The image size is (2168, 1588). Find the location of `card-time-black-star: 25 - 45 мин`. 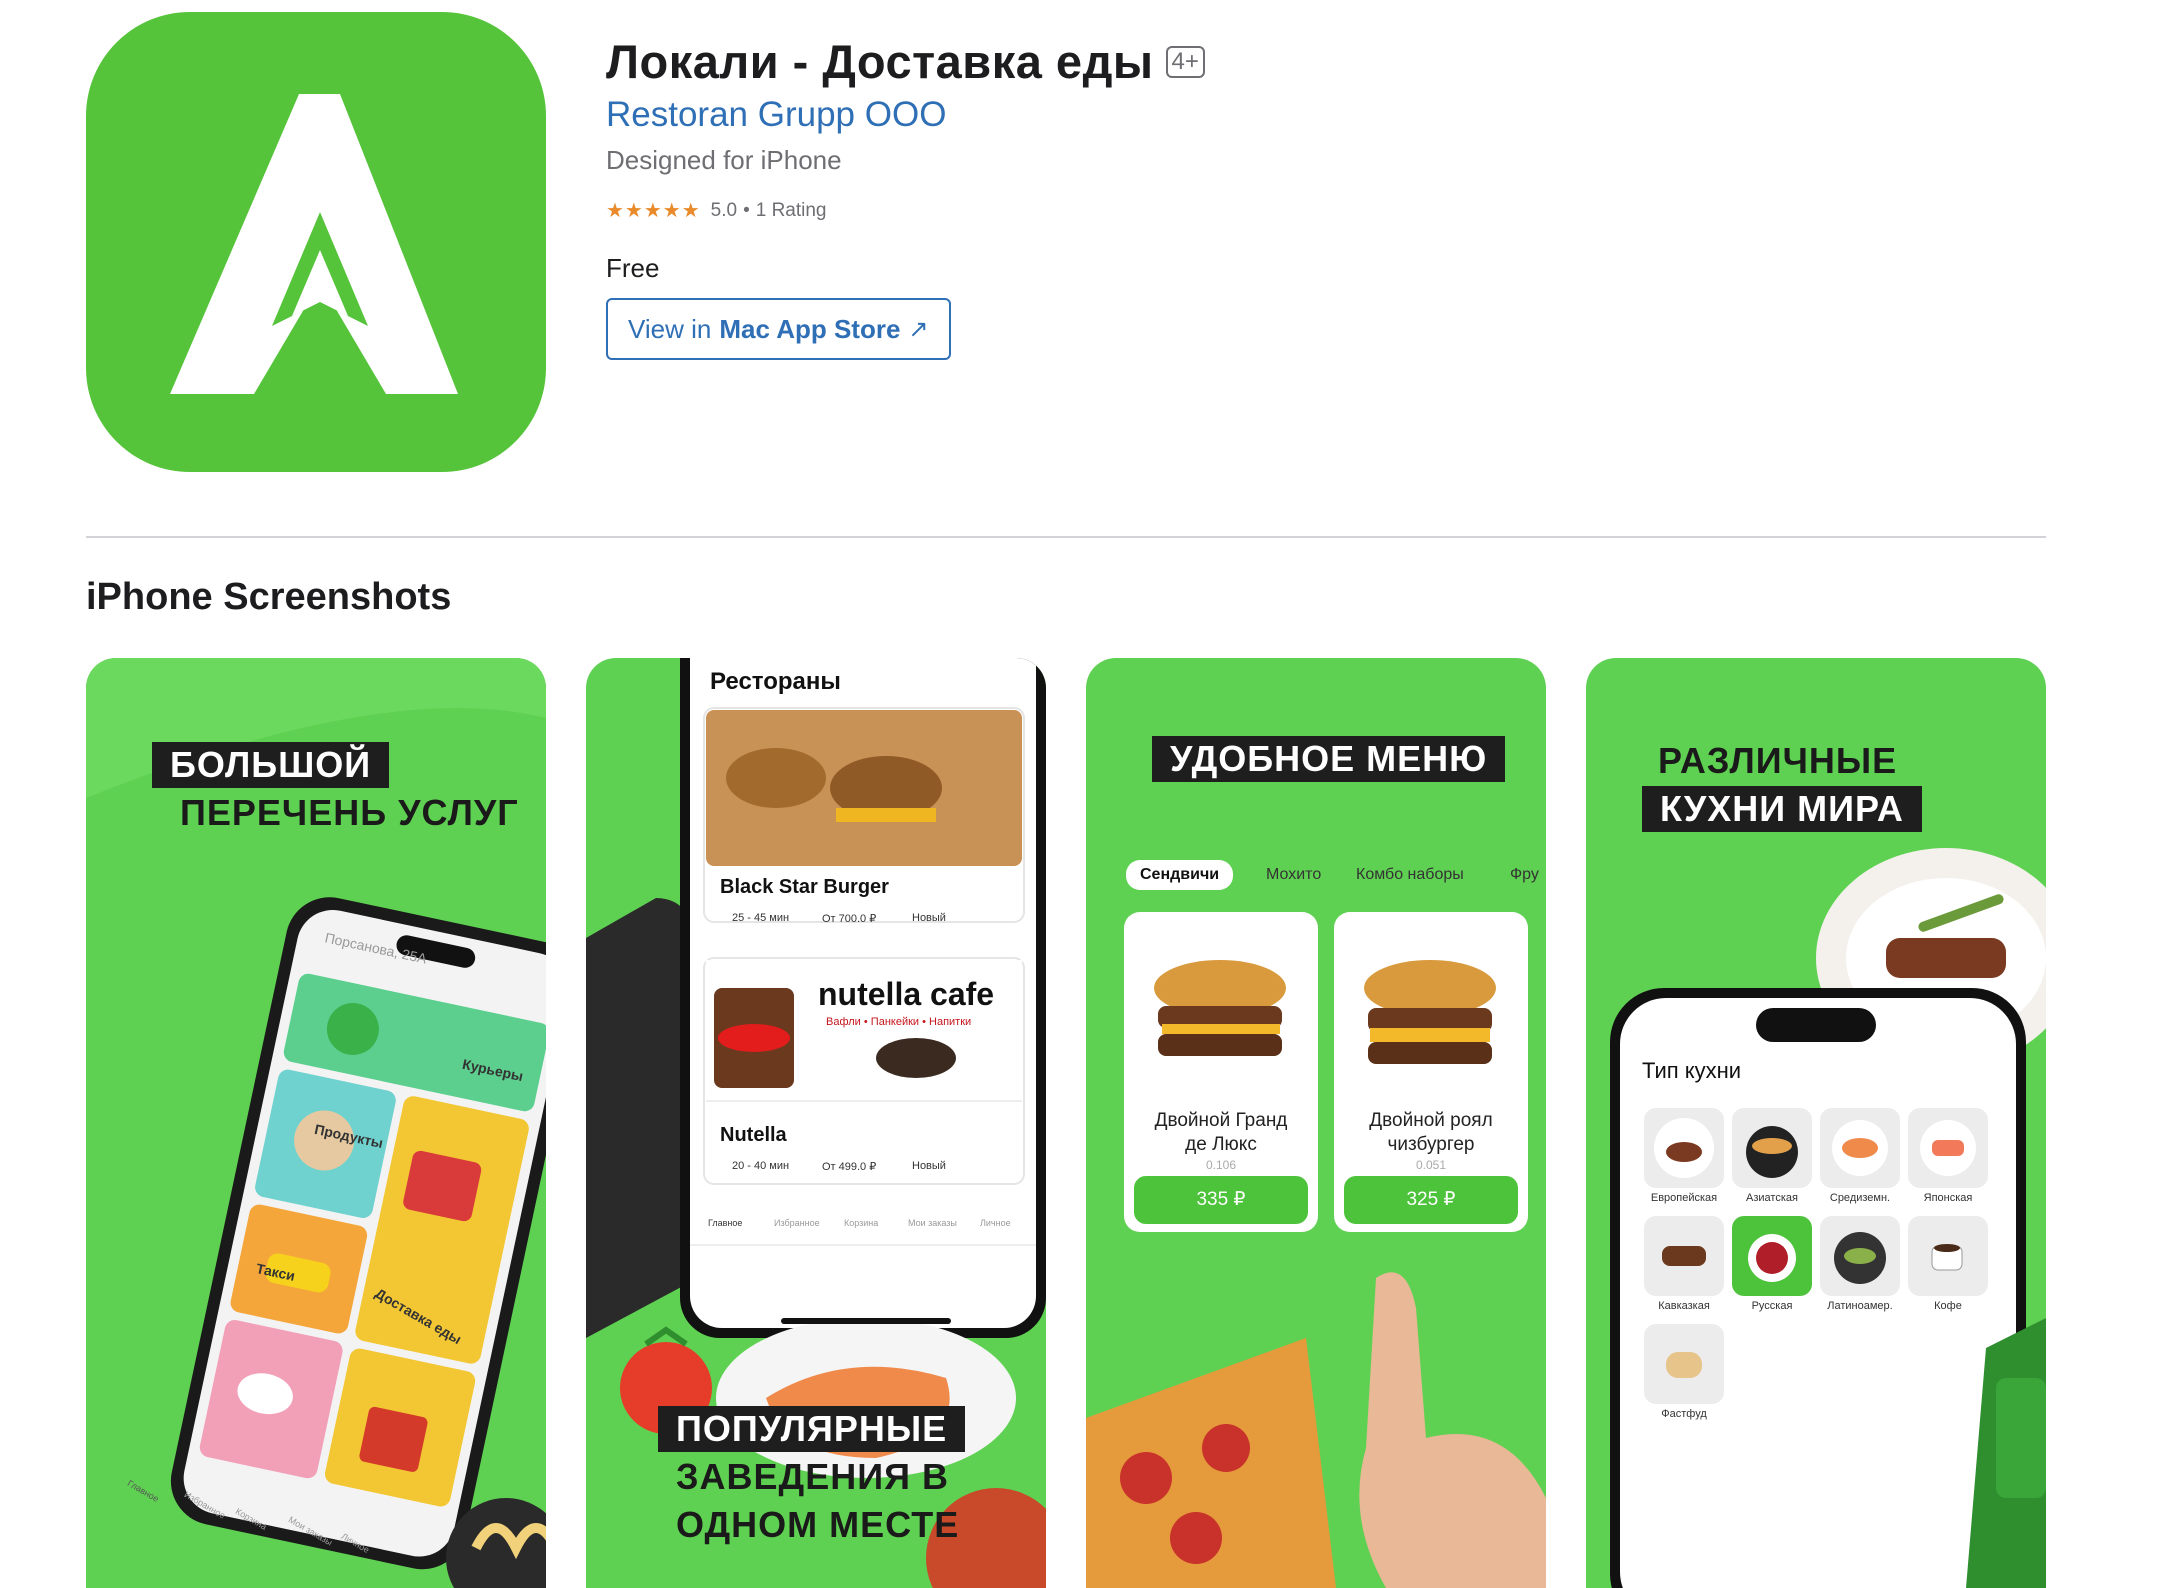

card-time-black-star: 25 - 45 мин is located at coordinates (761, 918).